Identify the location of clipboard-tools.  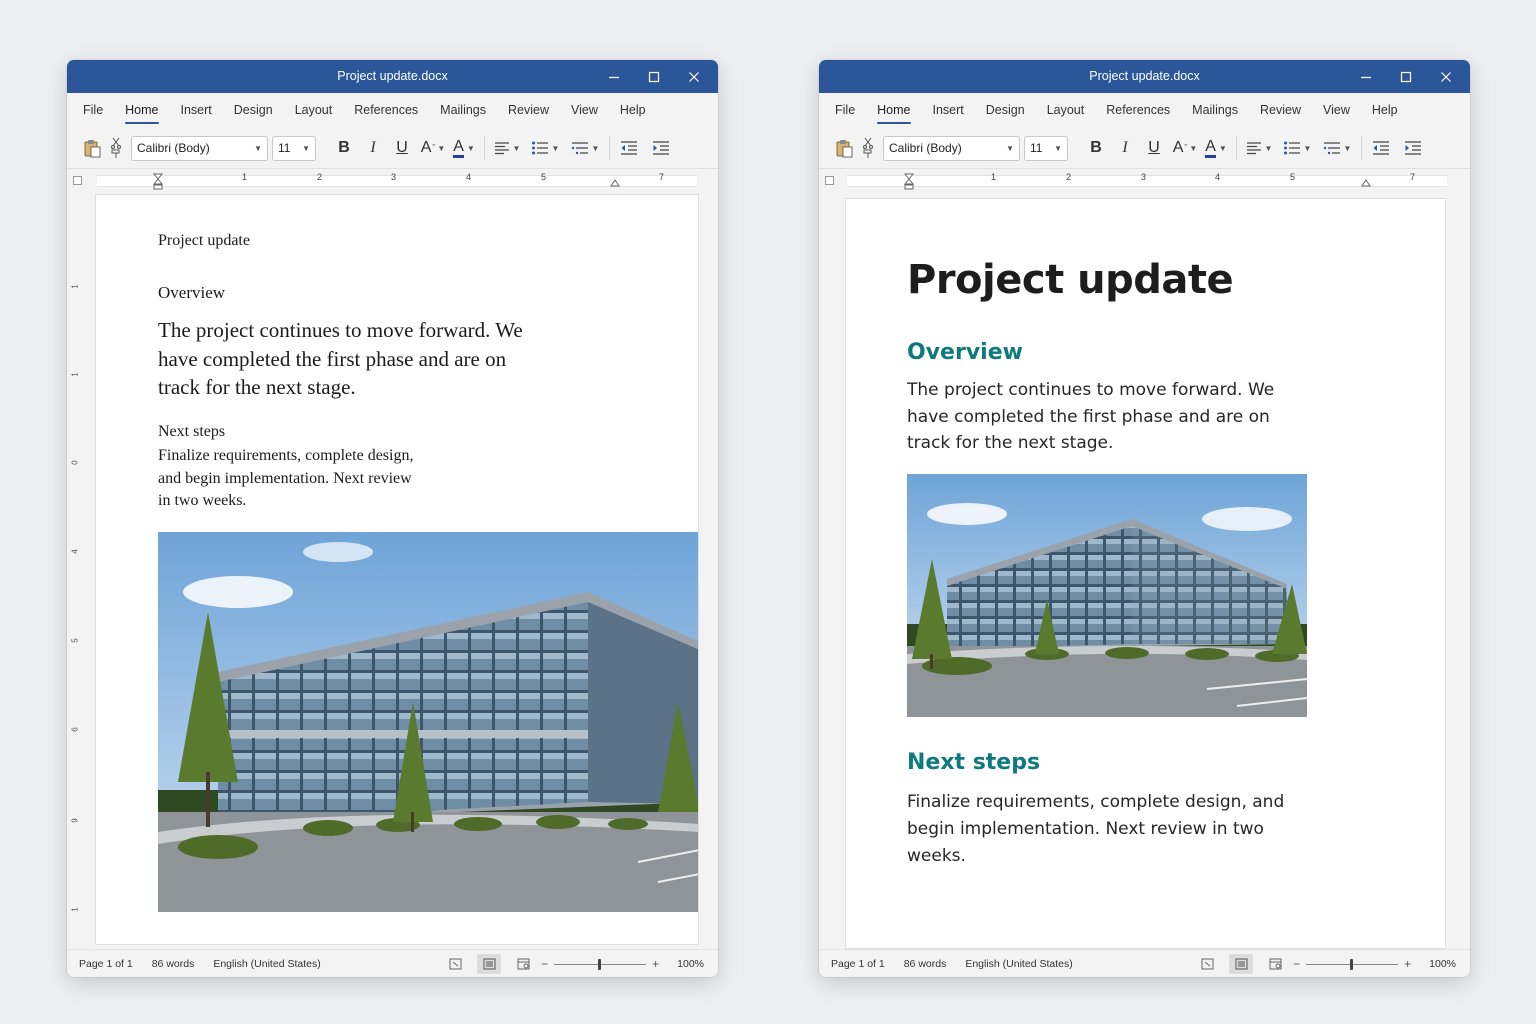
(116, 148).